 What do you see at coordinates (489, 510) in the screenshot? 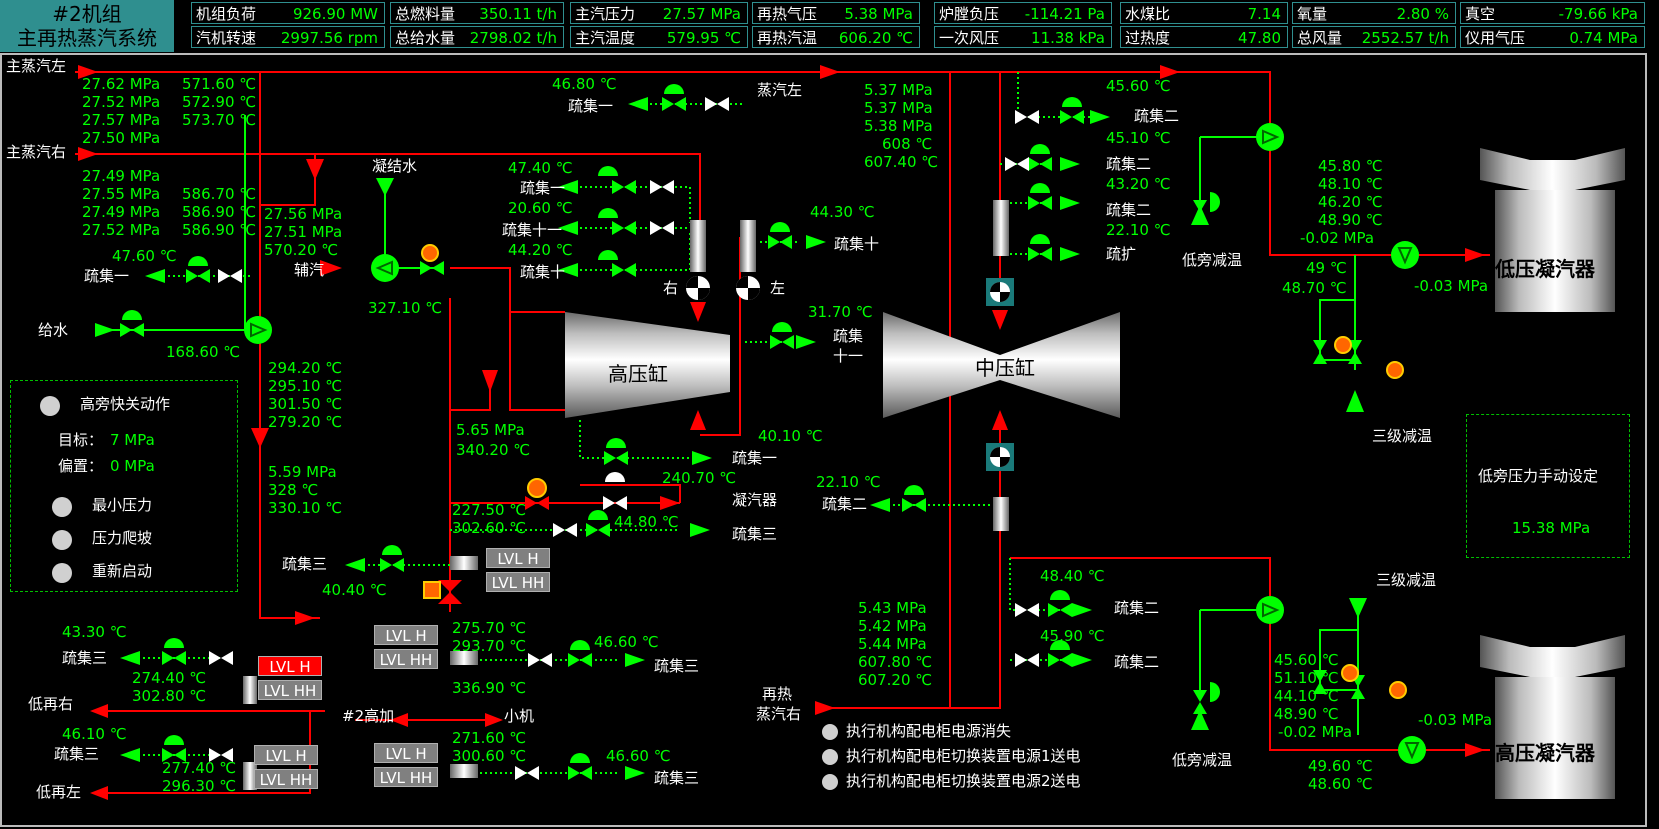
I see `v2275-0: 227.50 ℃` at bounding box center [489, 510].